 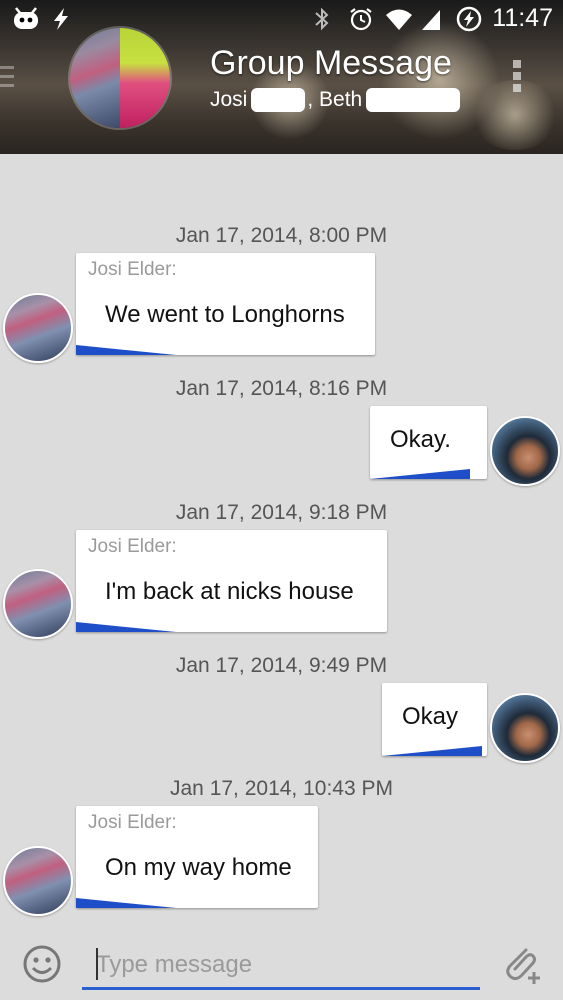 I want to click on drawer-menu-icon, so click(x=7, y=77).